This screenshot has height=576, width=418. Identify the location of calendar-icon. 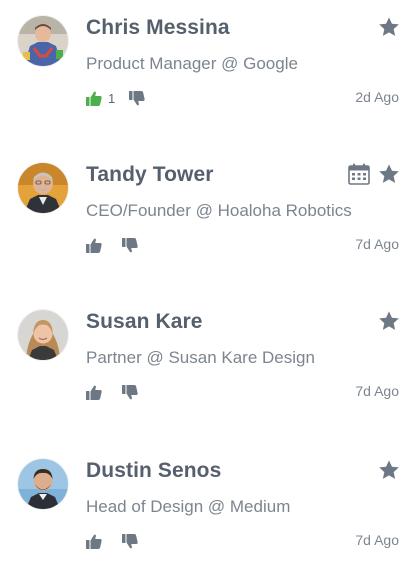
(359, 174).